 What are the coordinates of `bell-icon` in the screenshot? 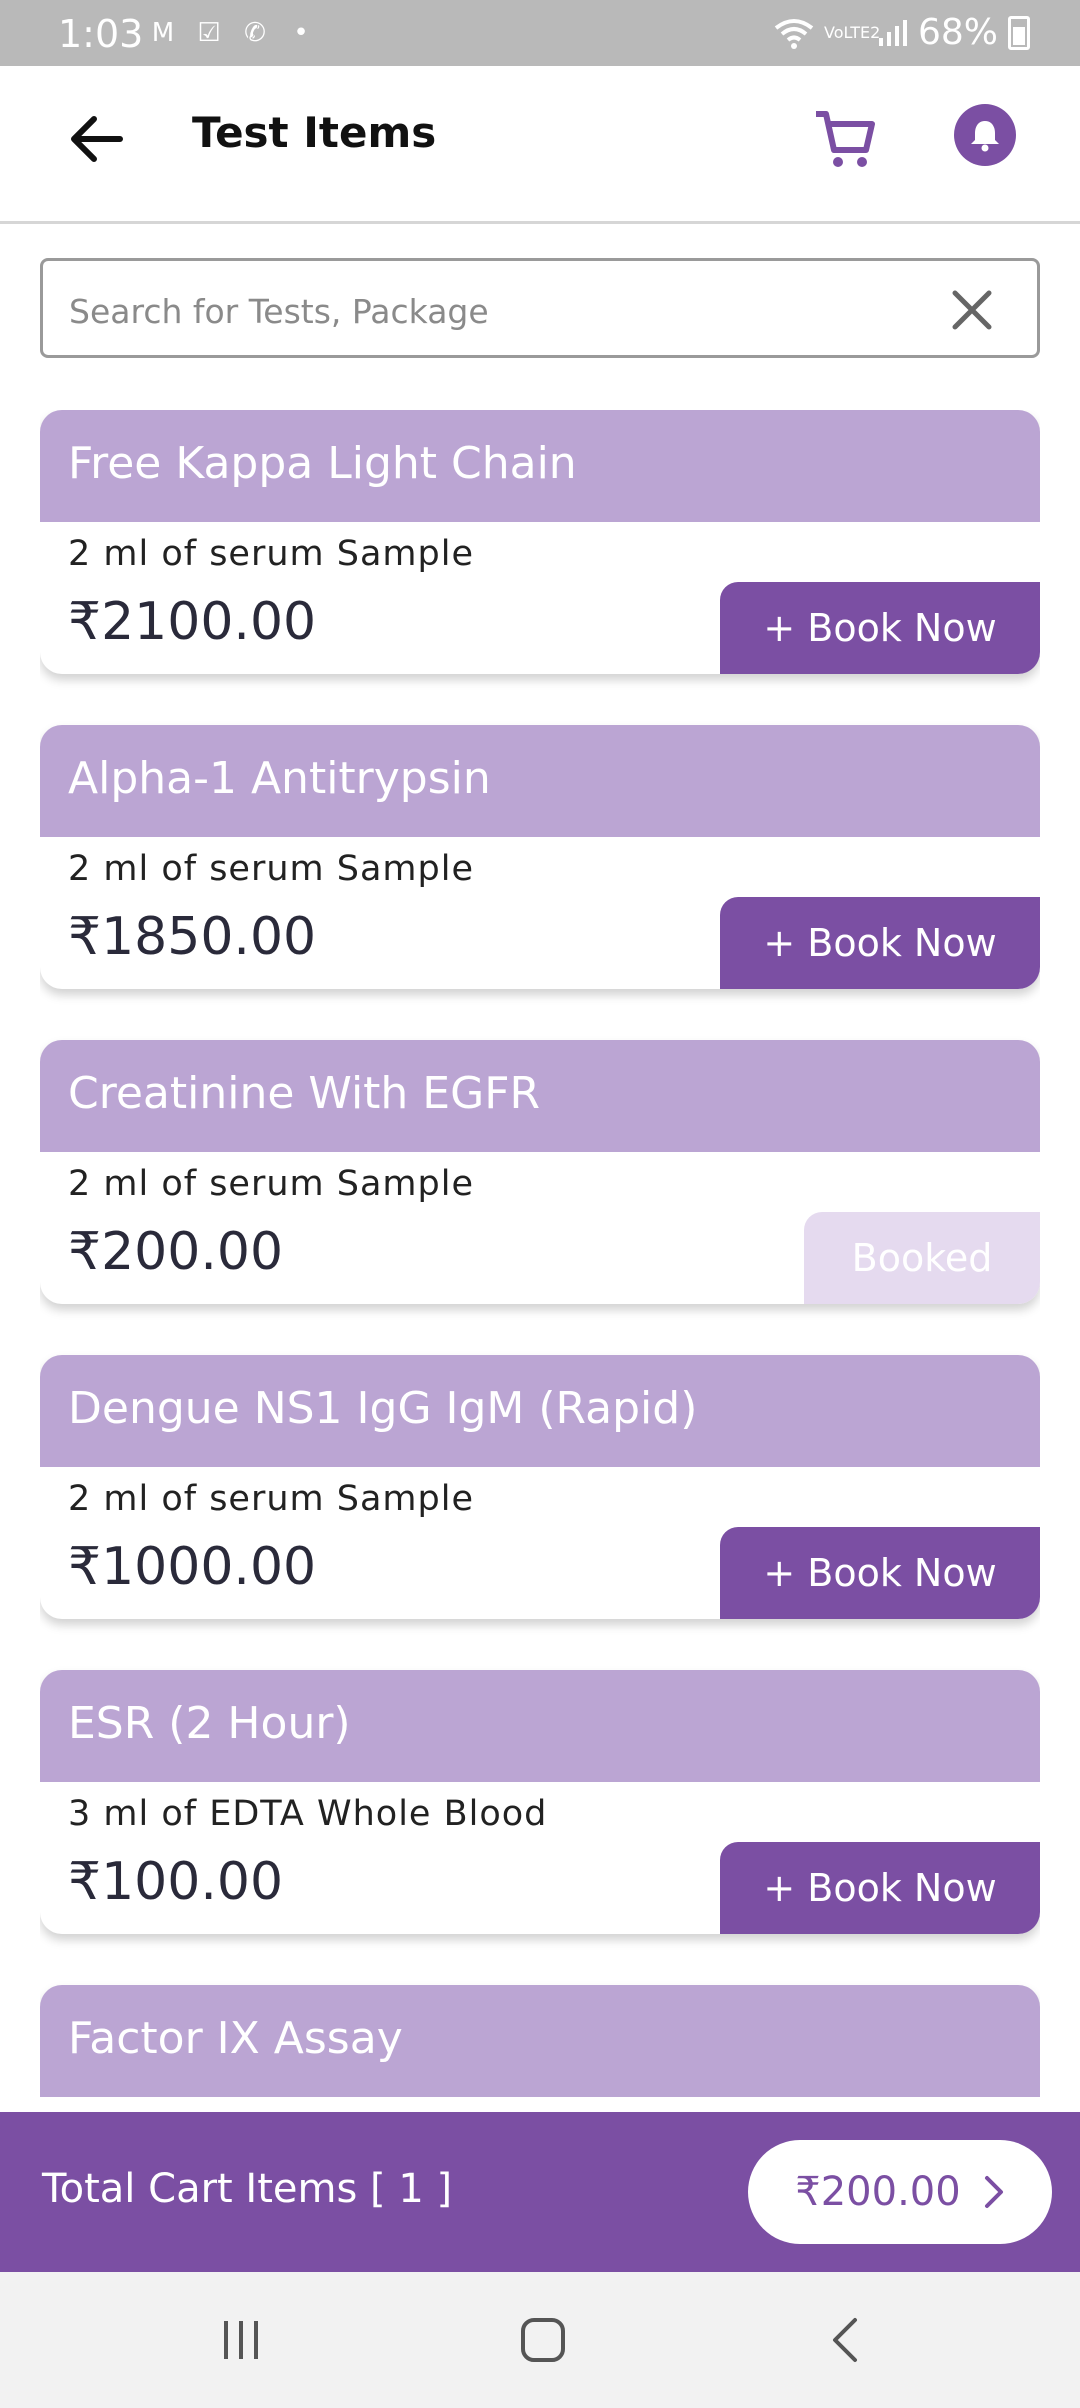 It's located at (985, 136).